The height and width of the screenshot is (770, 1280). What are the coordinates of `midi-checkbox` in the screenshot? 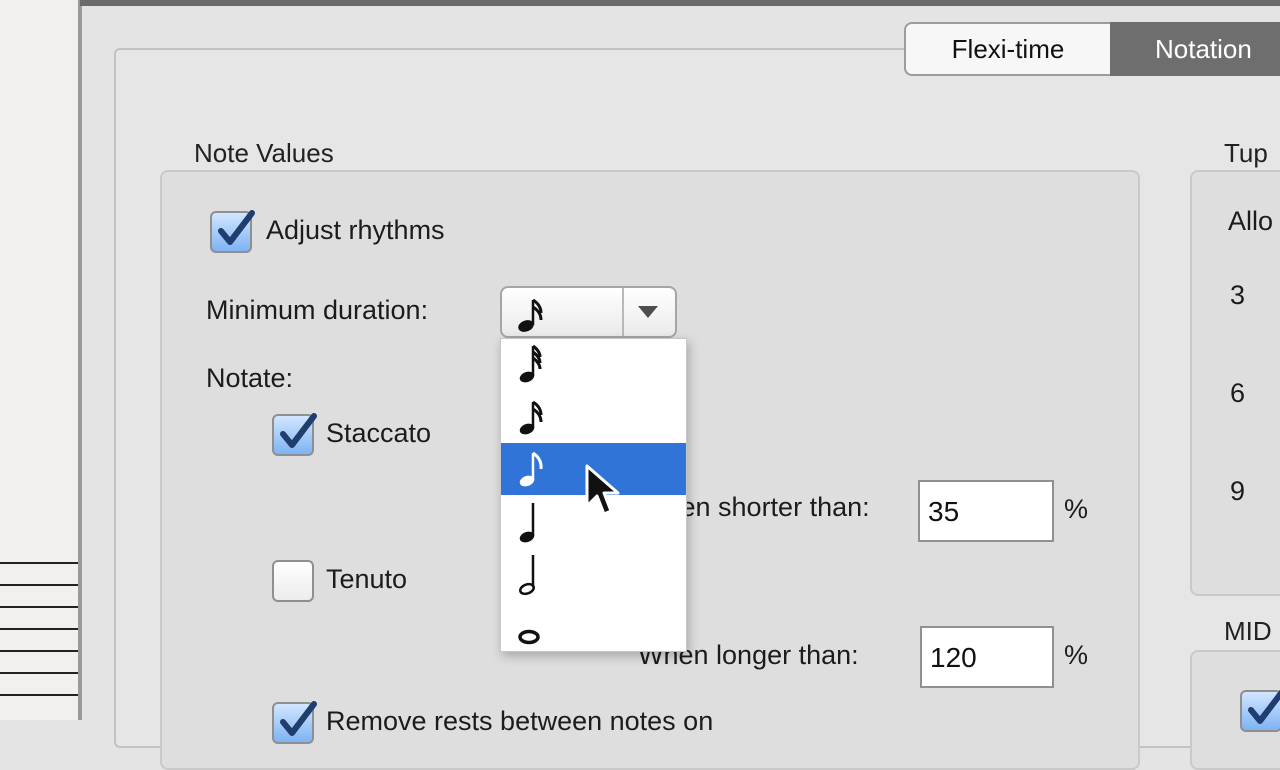 It's located at (1260, 710).